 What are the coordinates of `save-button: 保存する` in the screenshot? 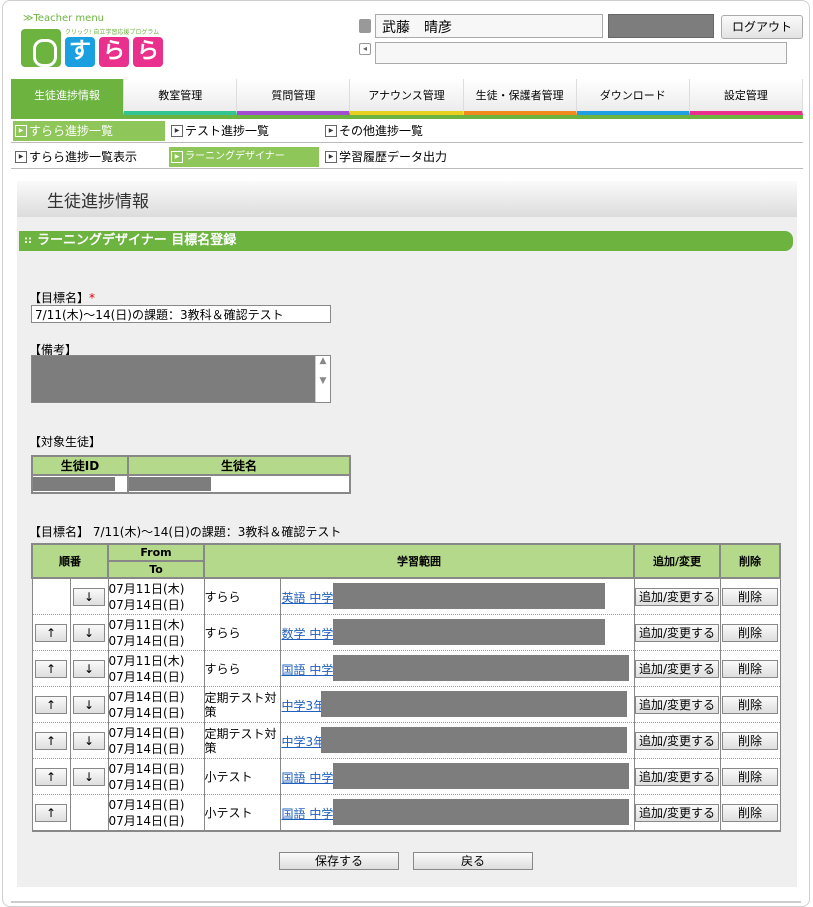 It's located at (339, 861).